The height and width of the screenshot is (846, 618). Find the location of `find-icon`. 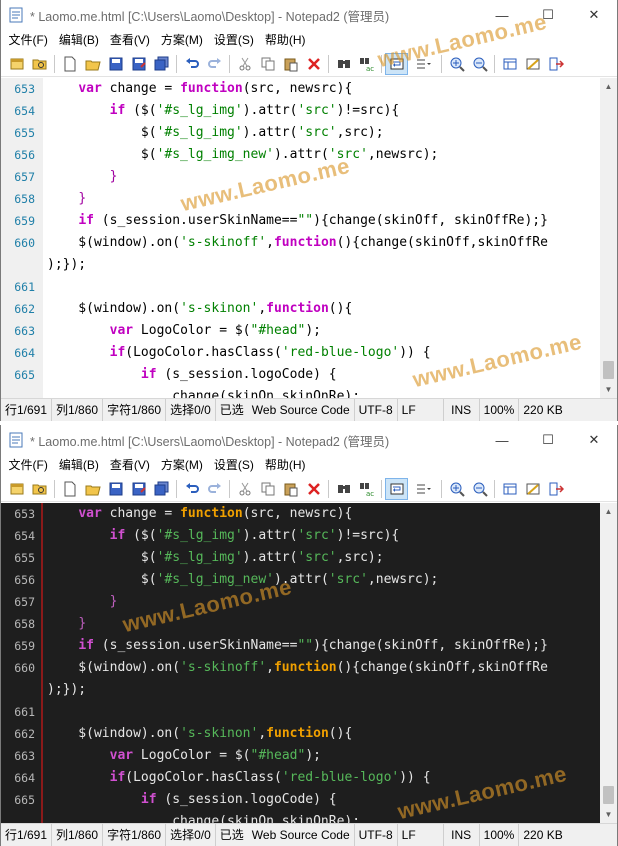

find-icon is located at coordinates (343, 489).